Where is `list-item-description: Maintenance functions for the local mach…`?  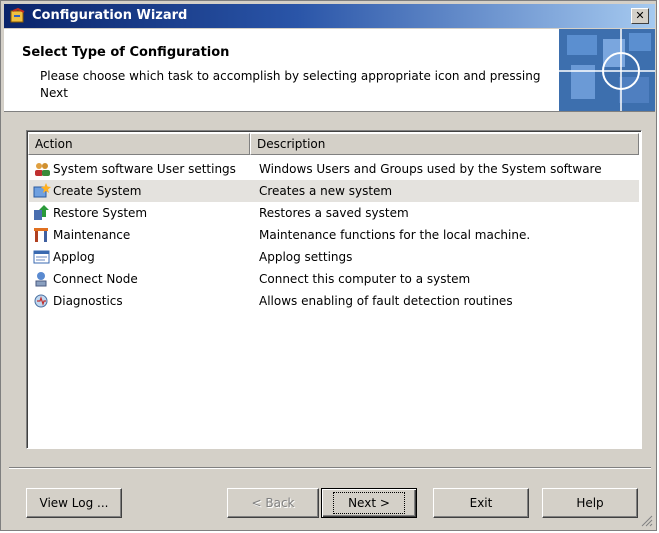
list-item-description: Maintenance functions for the local mach… is located at coordinates (395, 235).